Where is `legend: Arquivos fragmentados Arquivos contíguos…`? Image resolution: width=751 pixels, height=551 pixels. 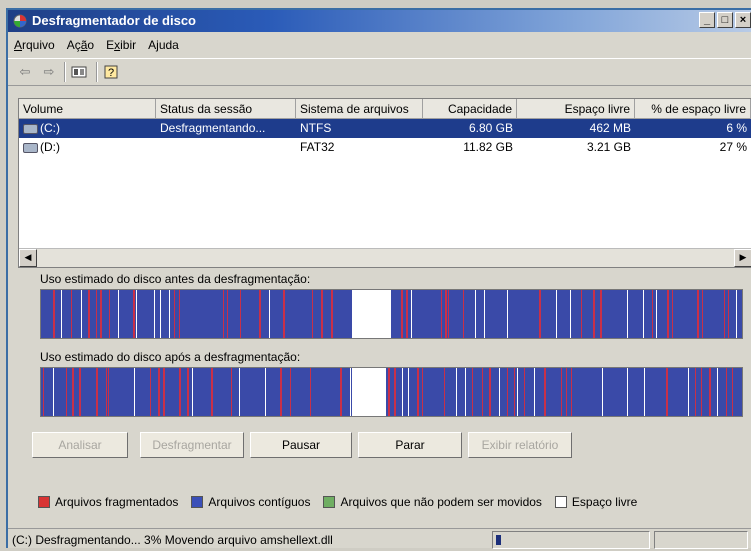 legend: Arquivos fragmentados Arquivos contíguos… is located at coordinates (344, 502).